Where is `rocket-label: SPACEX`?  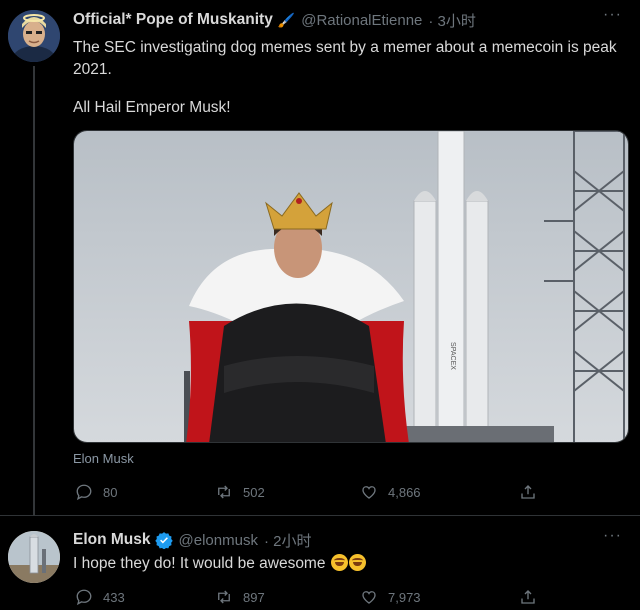
rocket-label: SPACEX is located at coordinates (452, 356).